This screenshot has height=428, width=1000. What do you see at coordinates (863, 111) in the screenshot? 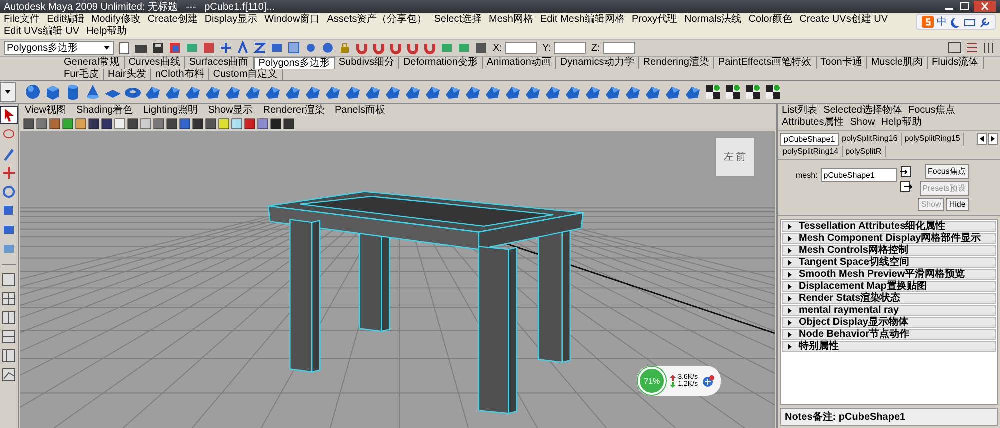
I see `menu-item: Selected选择物体` at bounding box center [863, 111].